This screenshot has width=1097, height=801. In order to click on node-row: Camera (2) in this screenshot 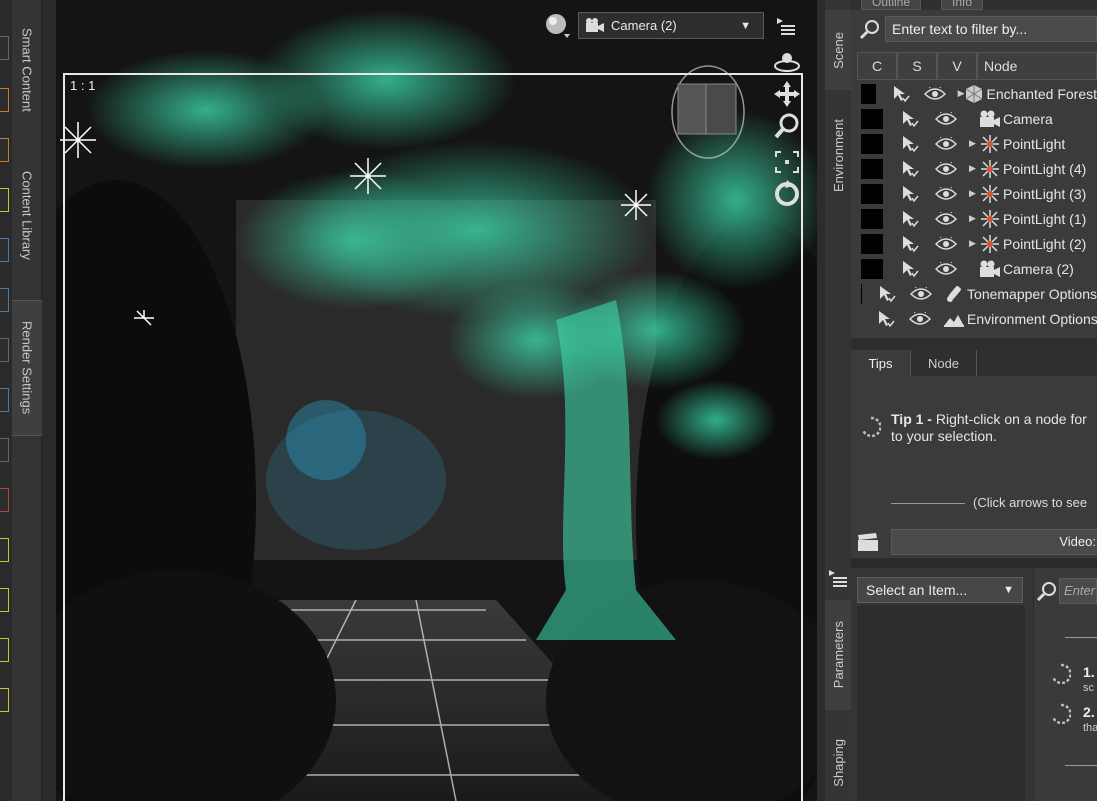, I will do `click(977, 268)`.